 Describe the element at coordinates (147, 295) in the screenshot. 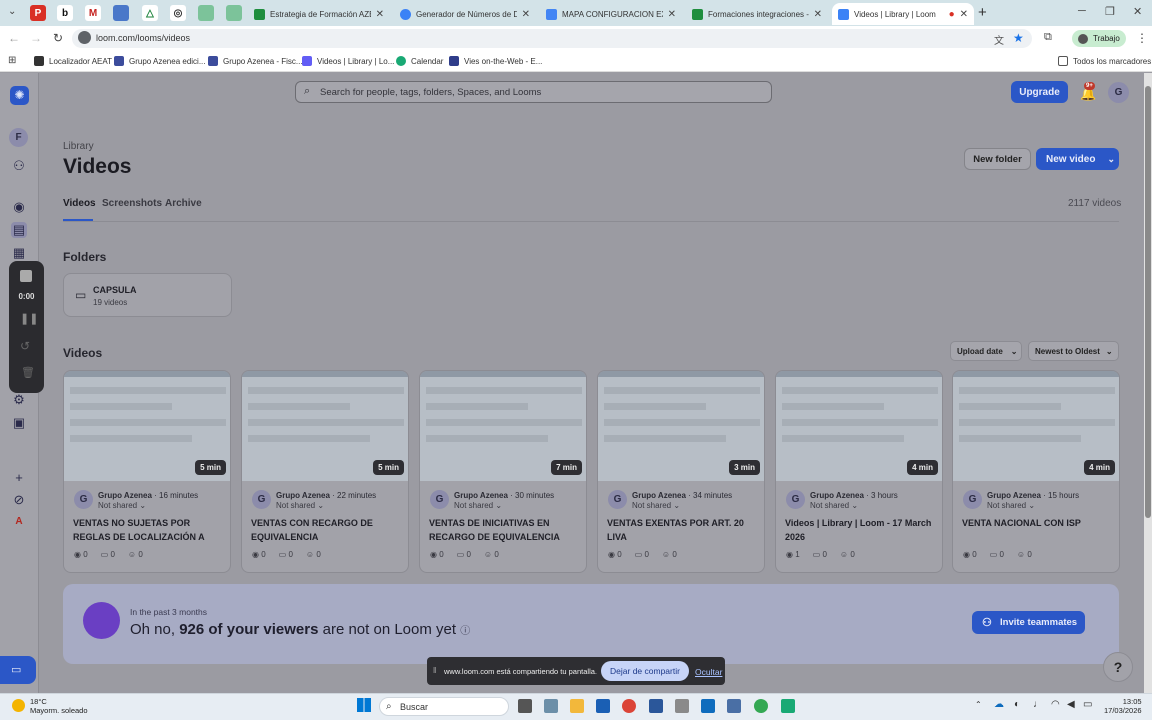

I see `folder-card: ▭ CAPSULA 19 videos` at that location.